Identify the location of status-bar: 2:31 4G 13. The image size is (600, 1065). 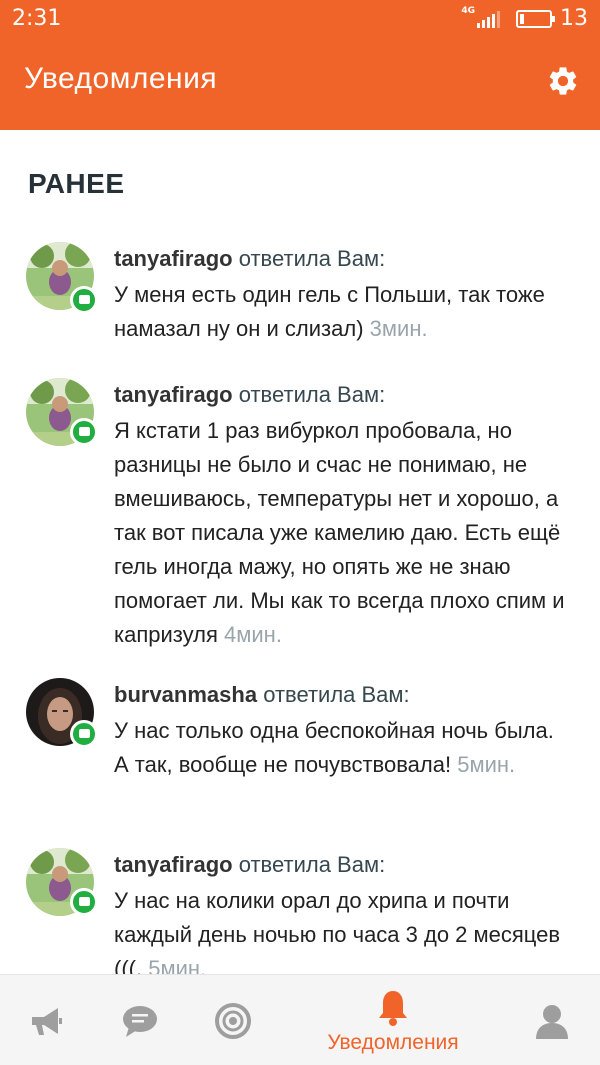
(300, 19).